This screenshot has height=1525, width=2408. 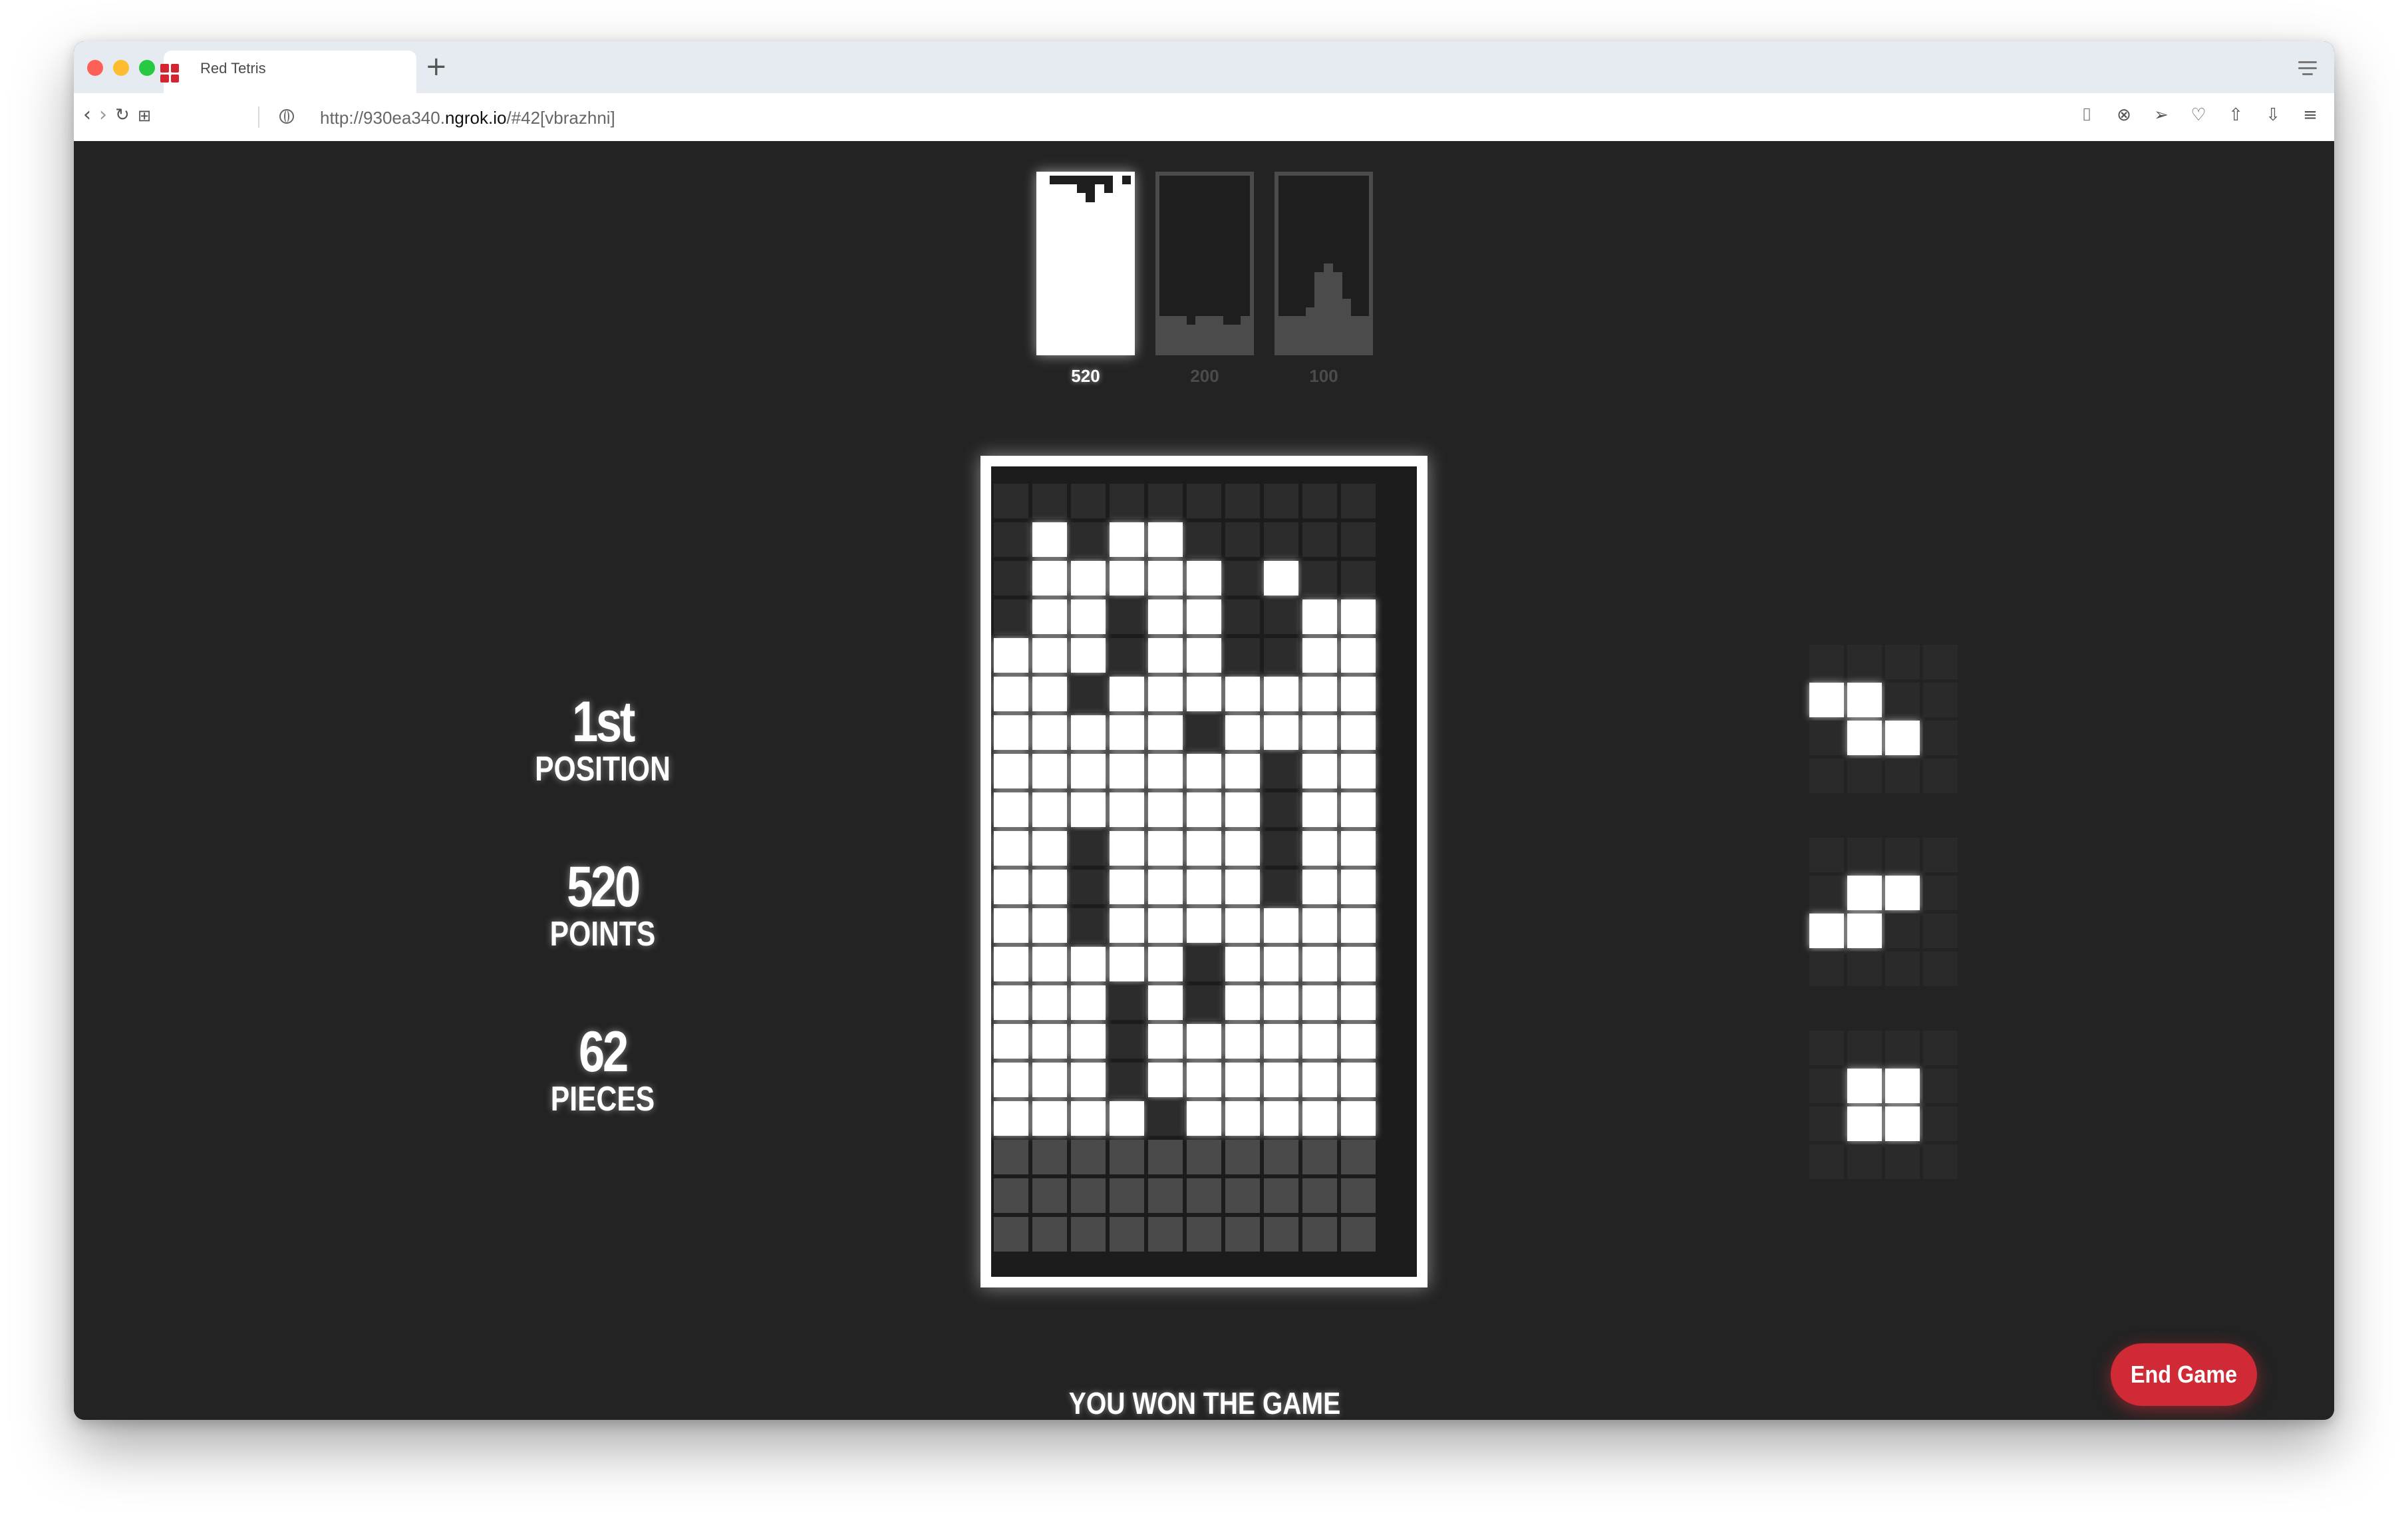 I want to click on back-arrow-icon: ‹, so click(x=87, y=115).